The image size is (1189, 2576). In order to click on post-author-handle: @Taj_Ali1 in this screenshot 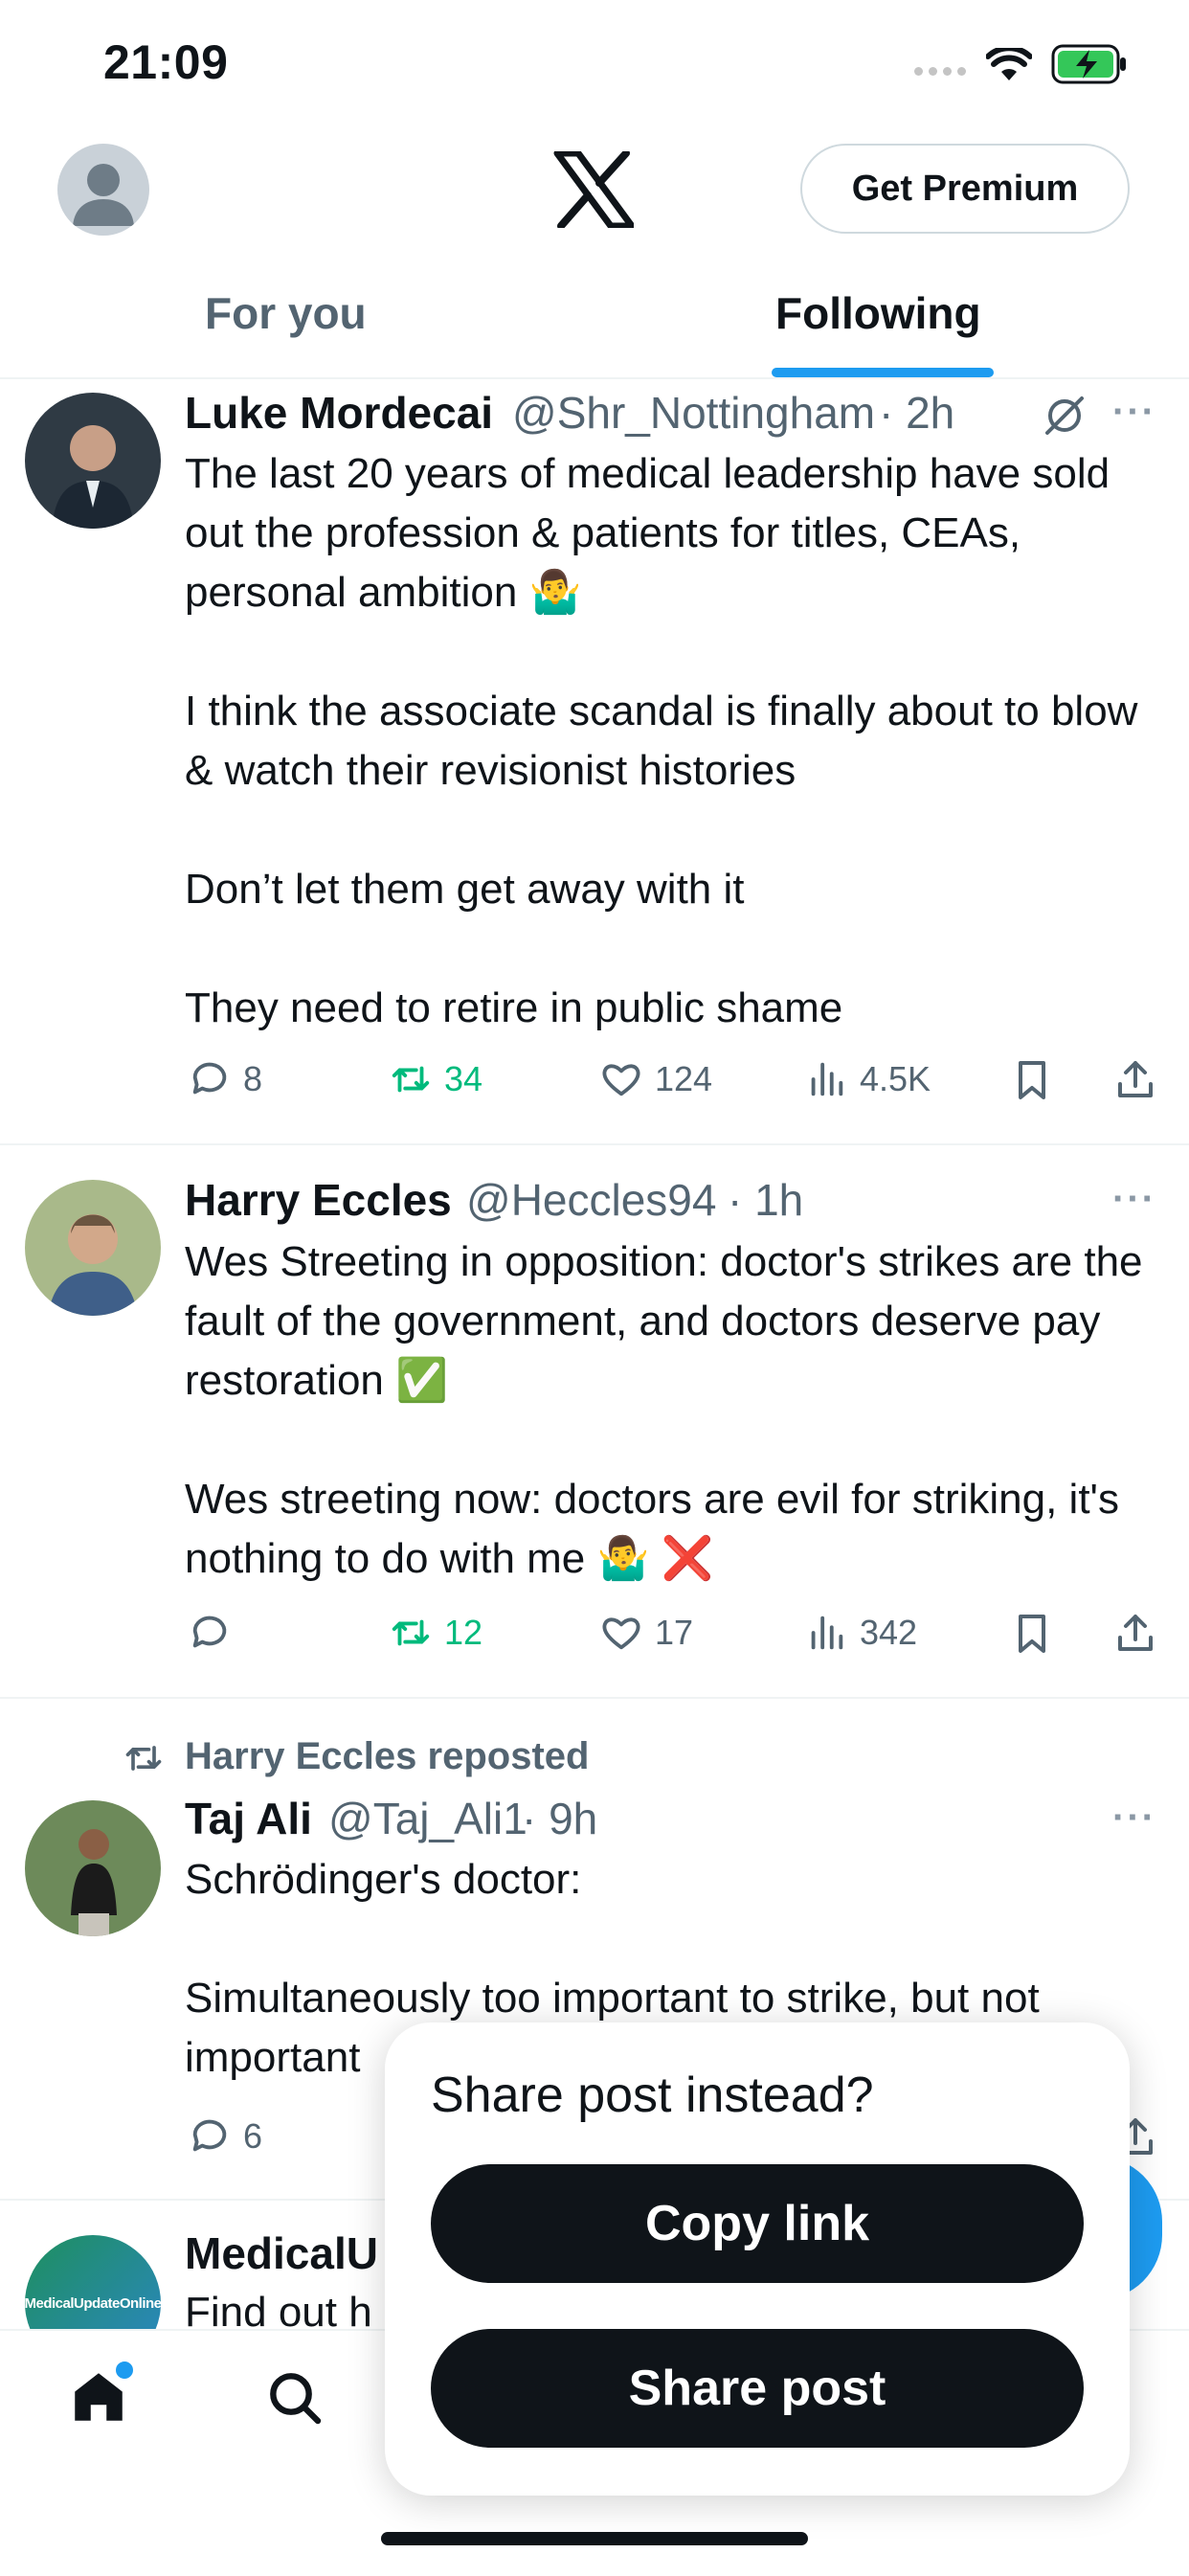, I will do `click(427, 1818)`.